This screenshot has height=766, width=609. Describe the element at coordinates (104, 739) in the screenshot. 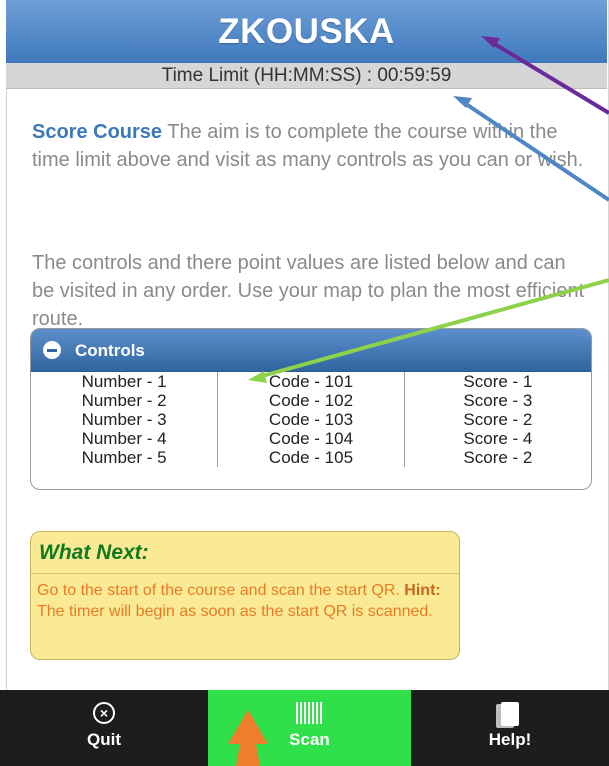

I see `quit-label: Quit` at that location.